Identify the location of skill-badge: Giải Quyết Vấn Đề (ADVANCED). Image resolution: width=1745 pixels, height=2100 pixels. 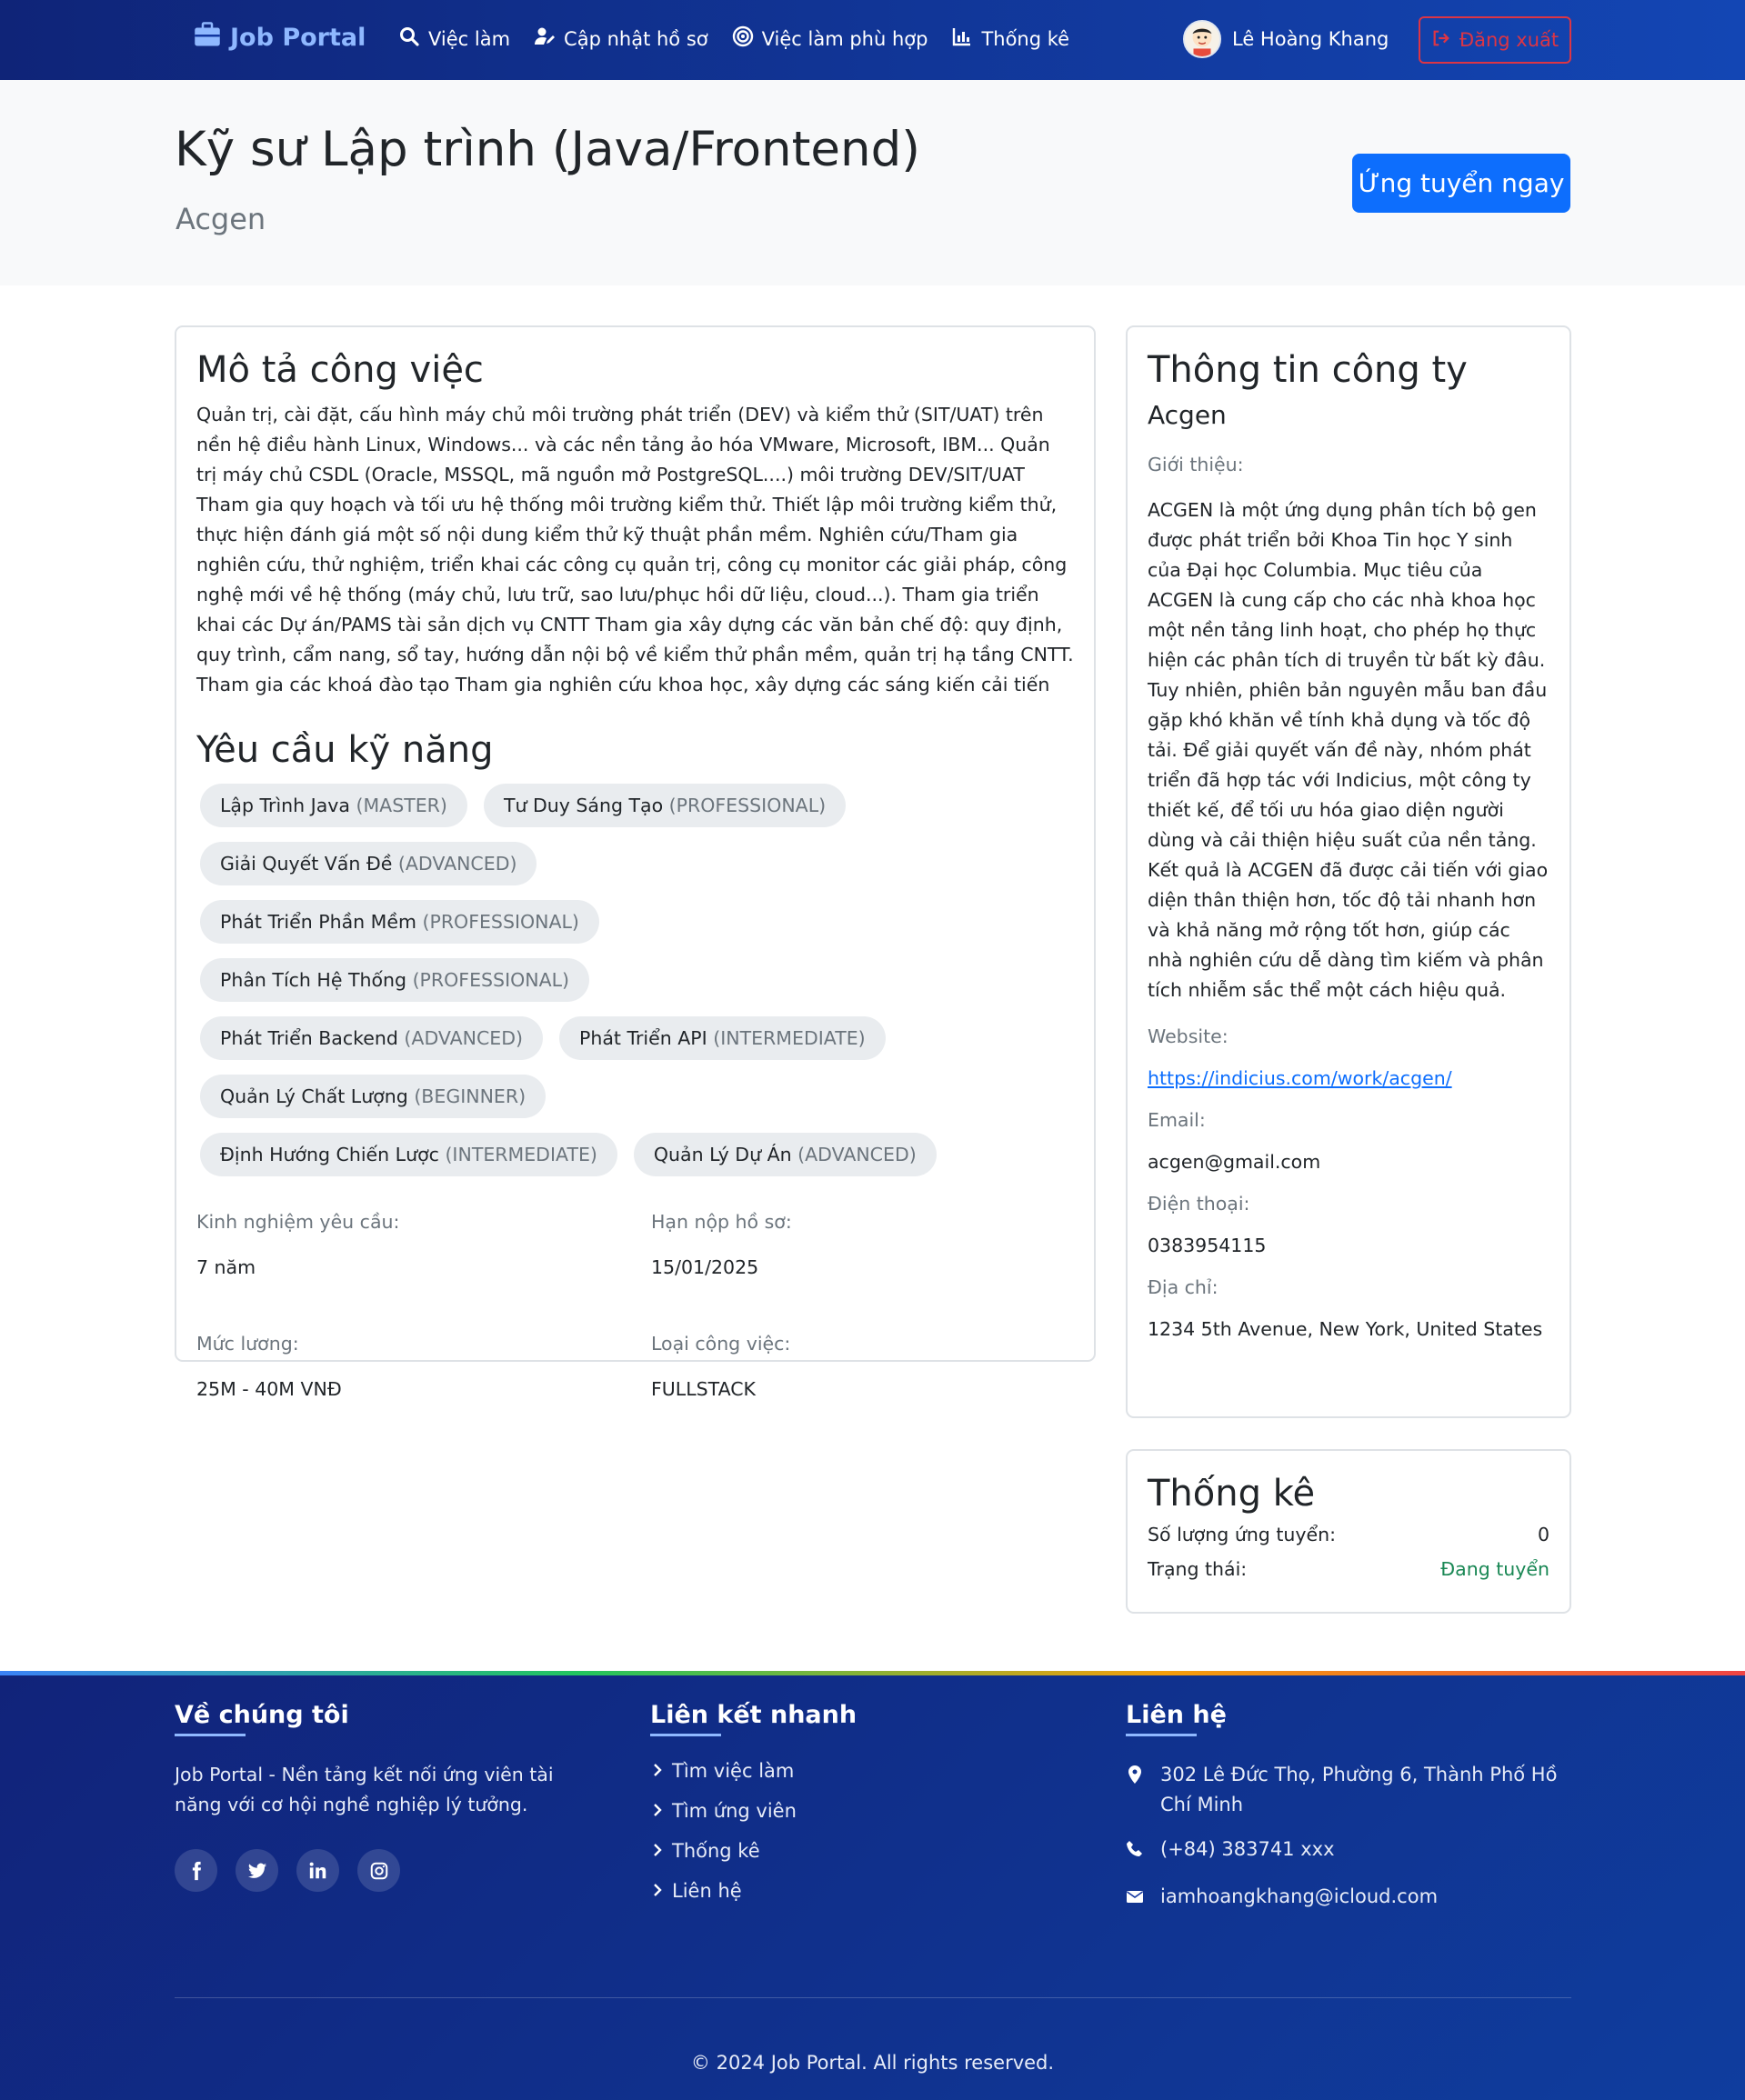
(368, 863).